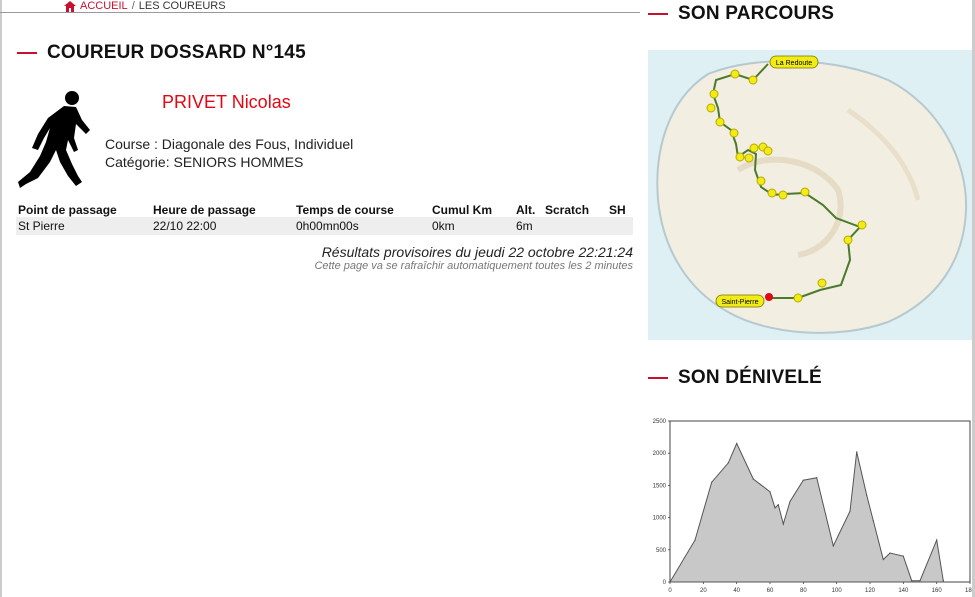 The width and height of the screenshot is (975, 597). Describe the element at coordinates (620, 226) in the screenshot. I see `cell-sh` at that location.